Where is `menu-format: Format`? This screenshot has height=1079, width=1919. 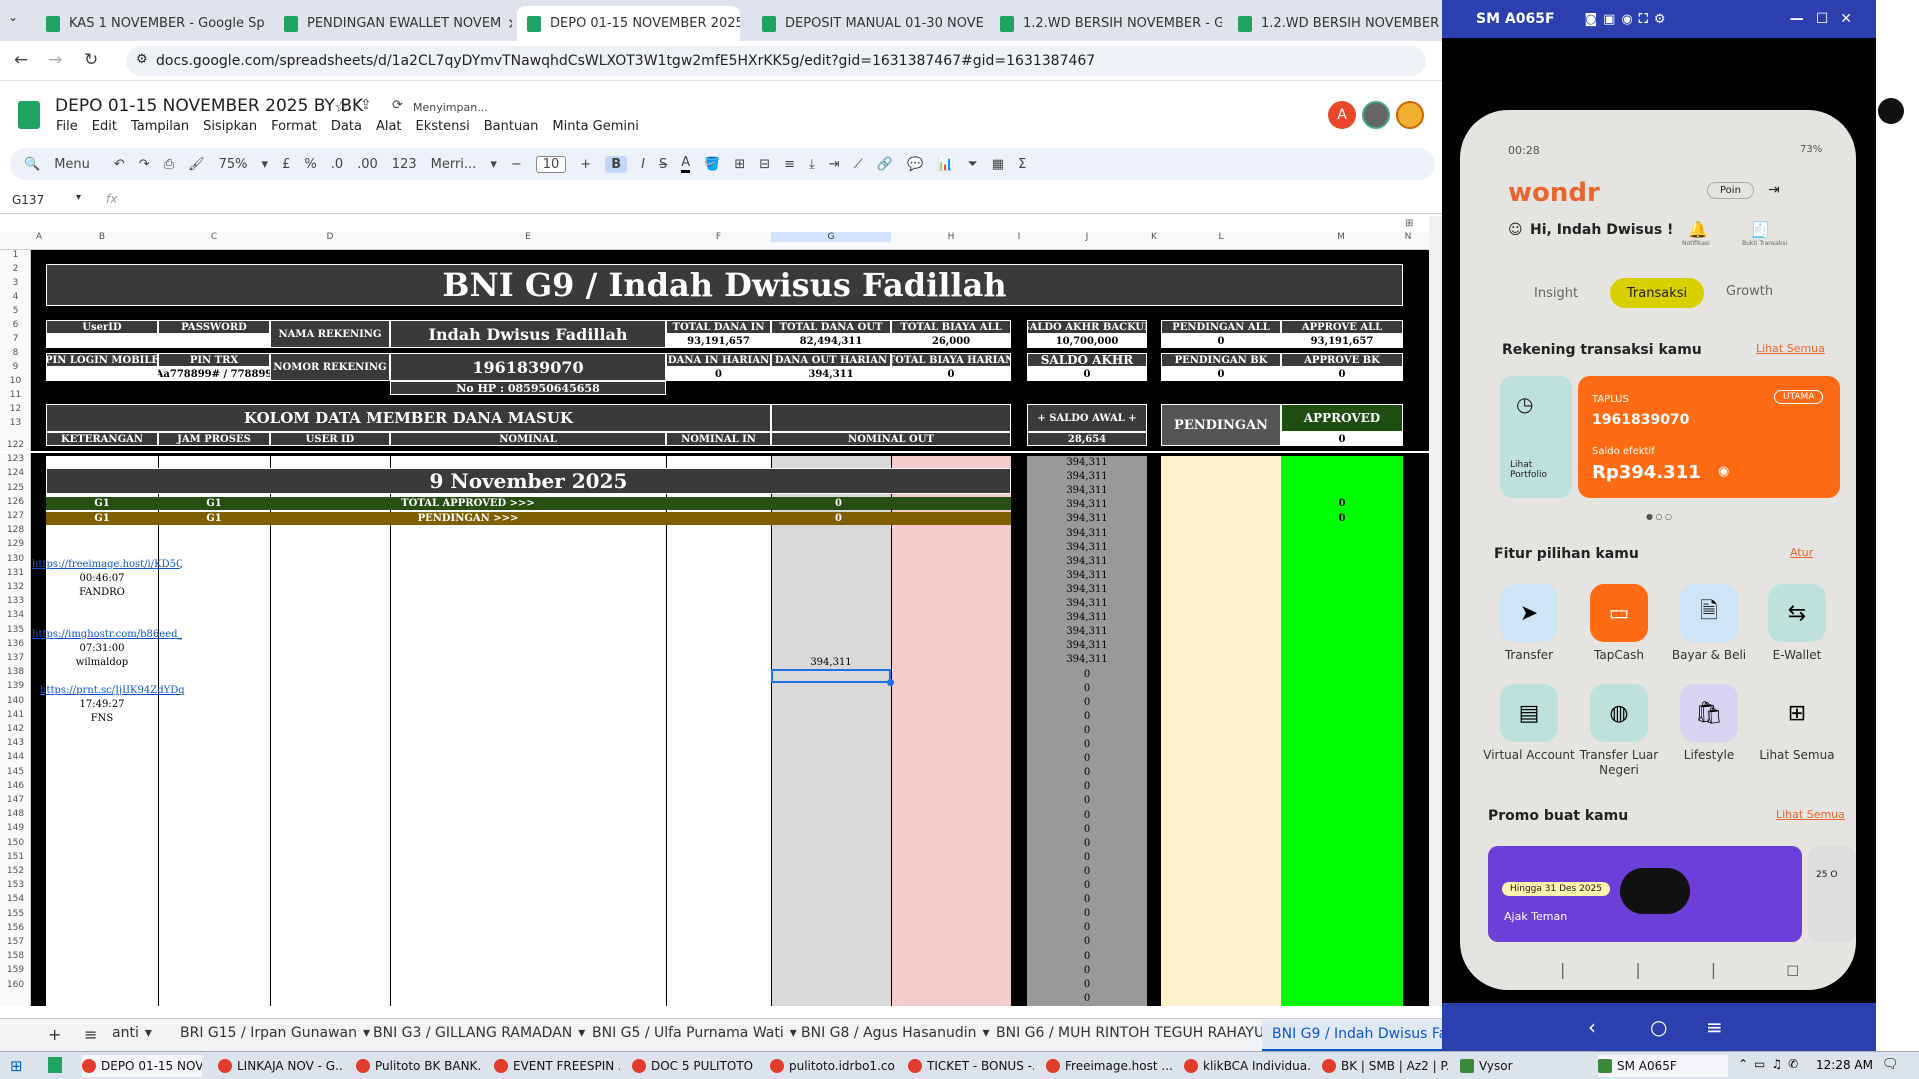
menu-format: Format is located at coordinates (294, 126).